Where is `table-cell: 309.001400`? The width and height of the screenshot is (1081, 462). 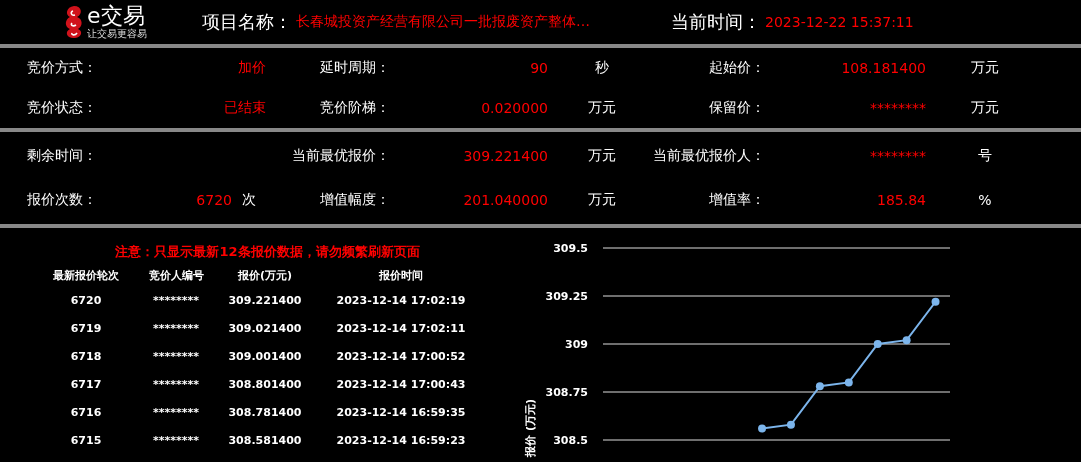
table-cell: 309.001400 is located at coordinates (265, 356).